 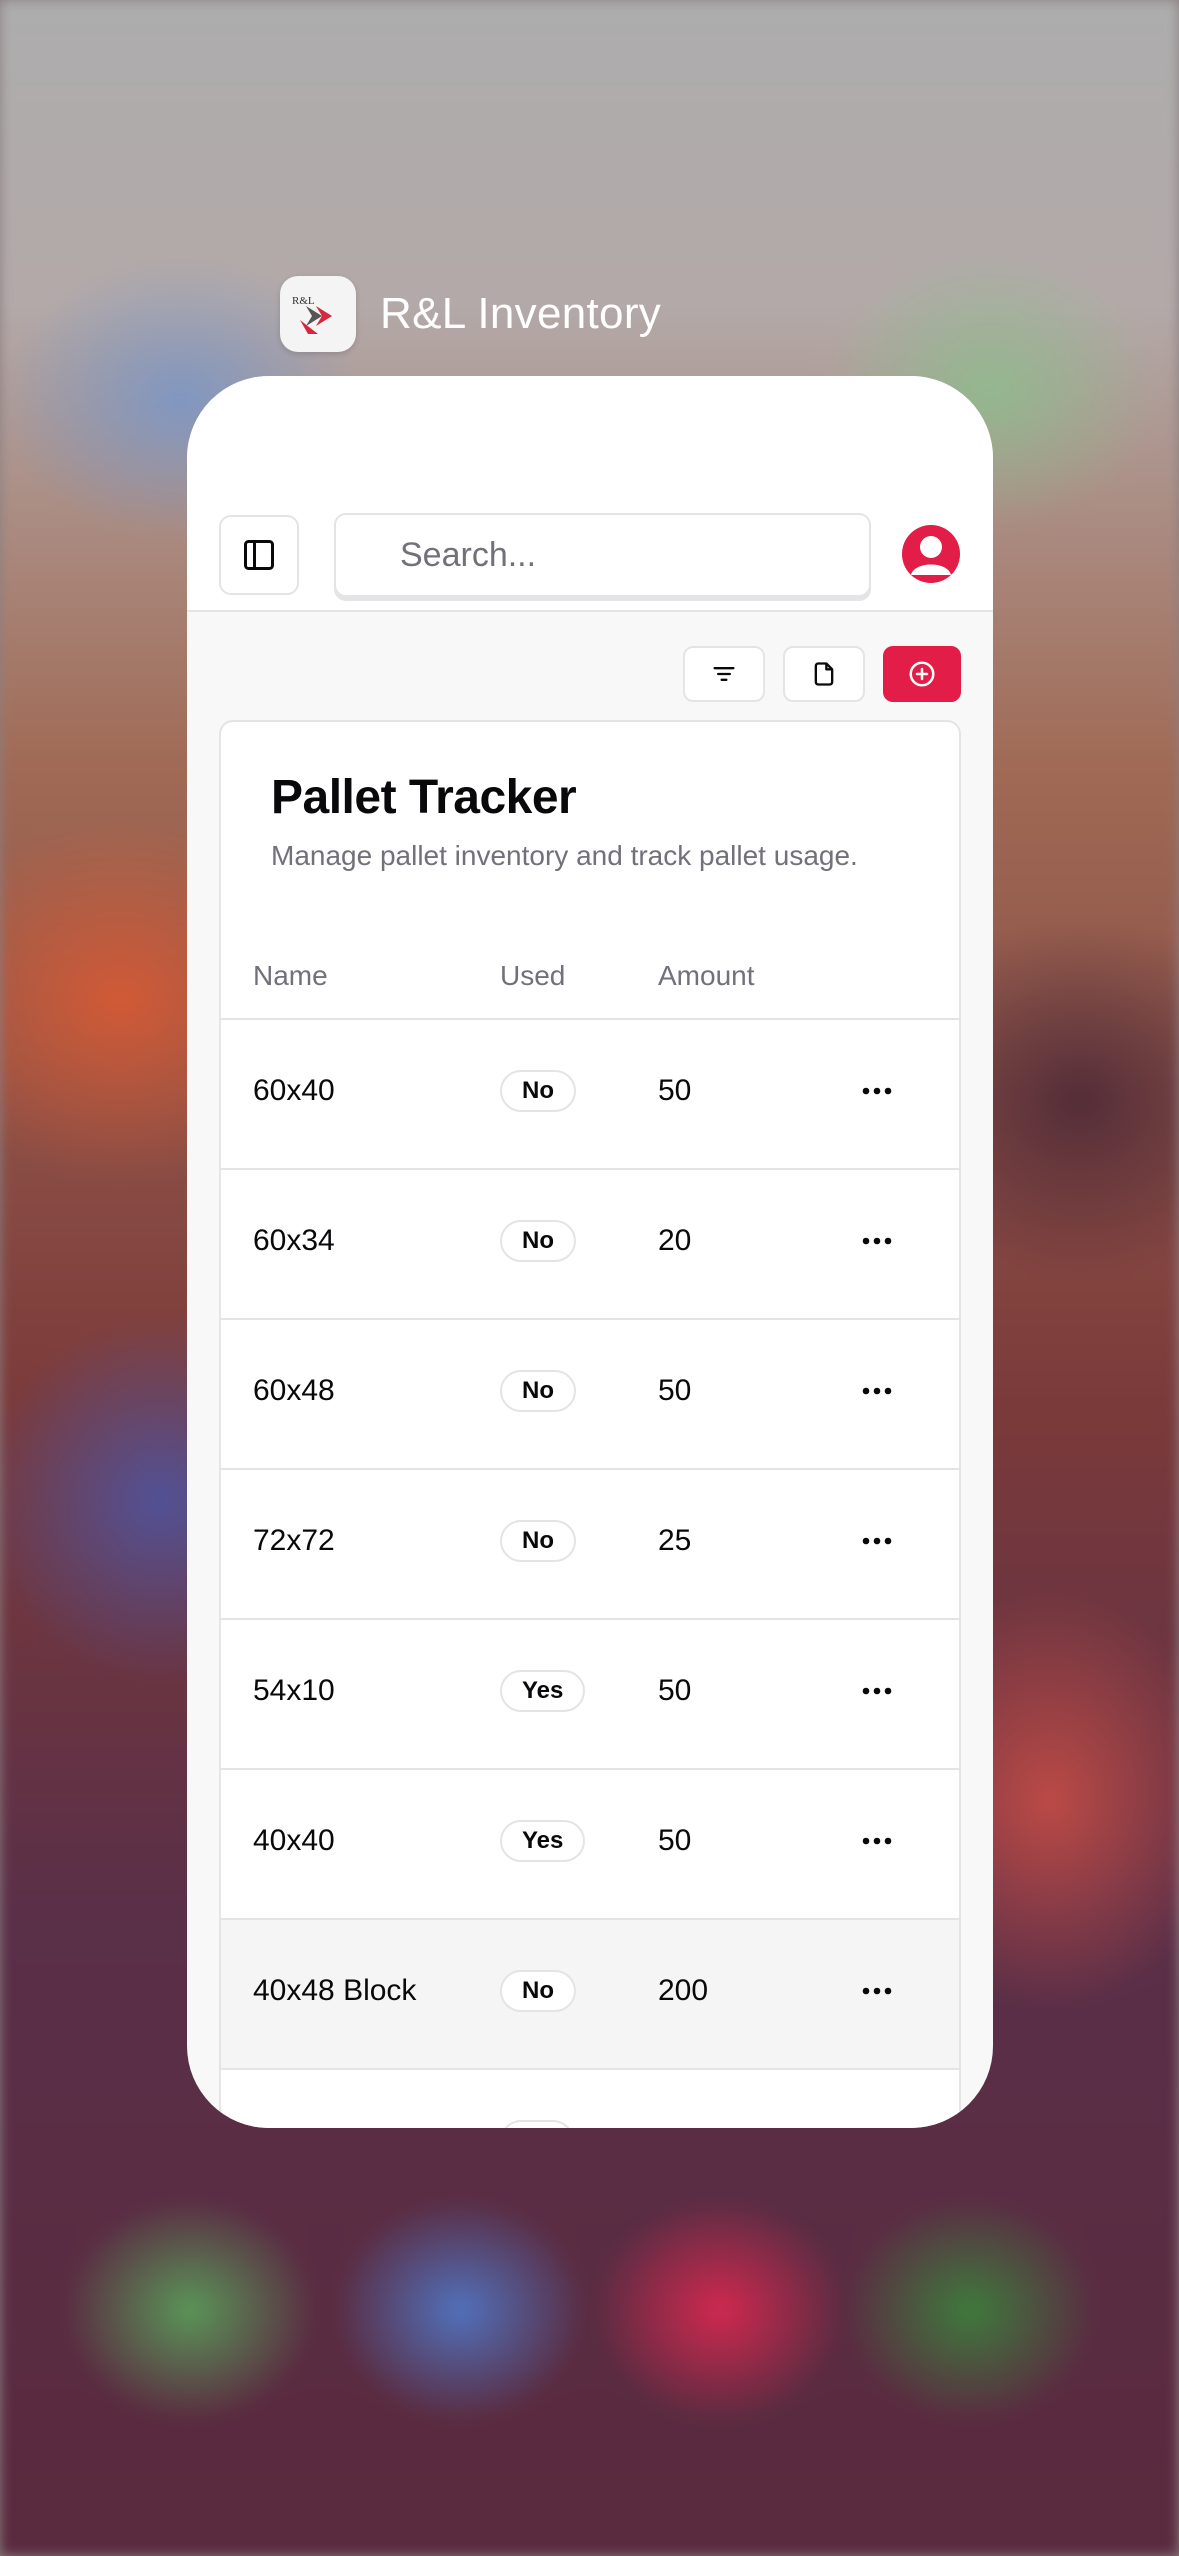 What do you see at coordinates (590, 494) in the screenshot?
I see `top-bar` at bounding box center [590, 494].